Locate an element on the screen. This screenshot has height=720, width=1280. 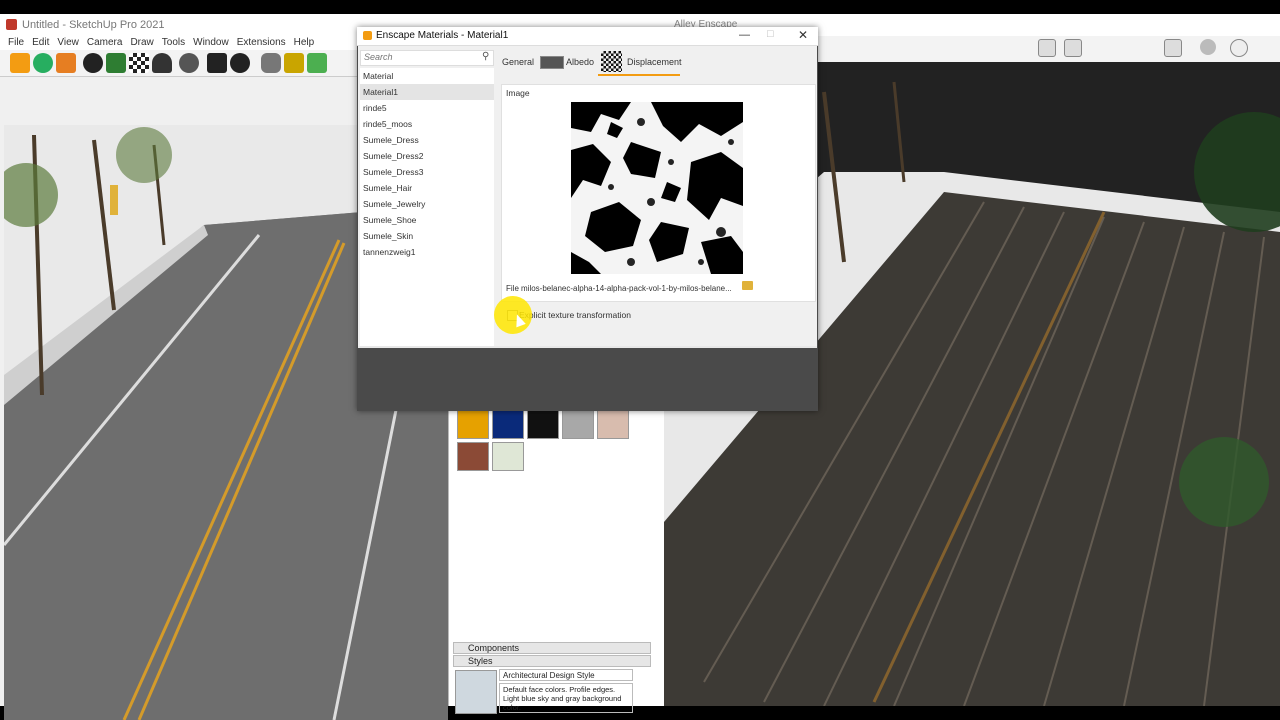
active-tab-indicator is located at coordinates (639, 75).